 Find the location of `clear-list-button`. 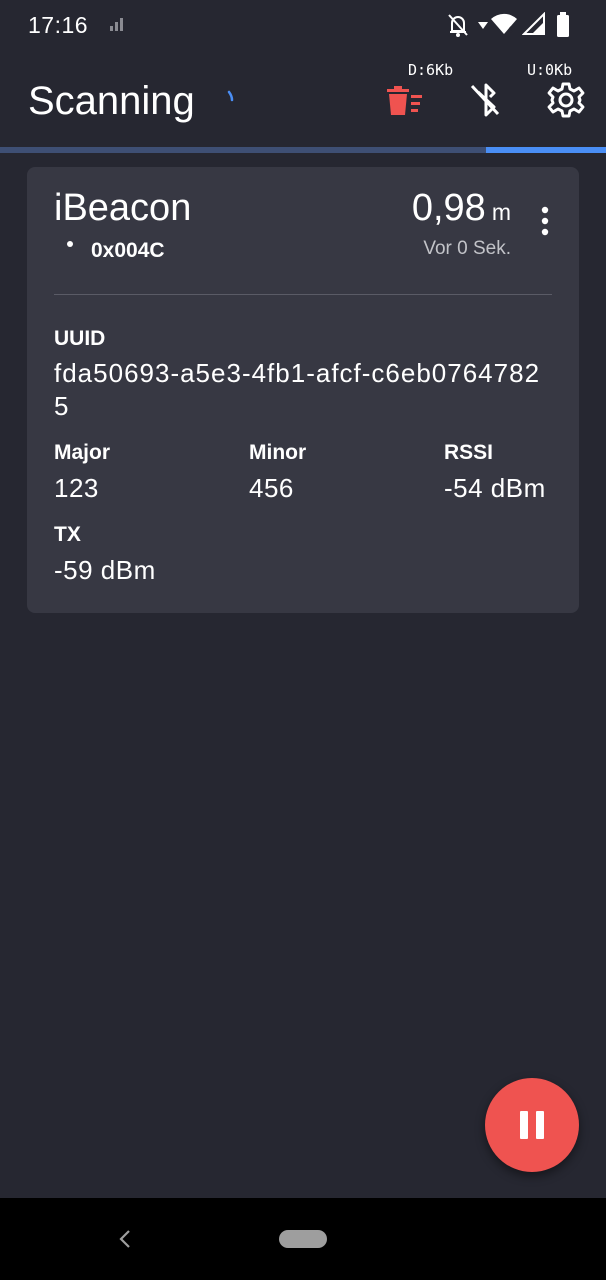

clear-list-button is located at coordinates (404, 102).